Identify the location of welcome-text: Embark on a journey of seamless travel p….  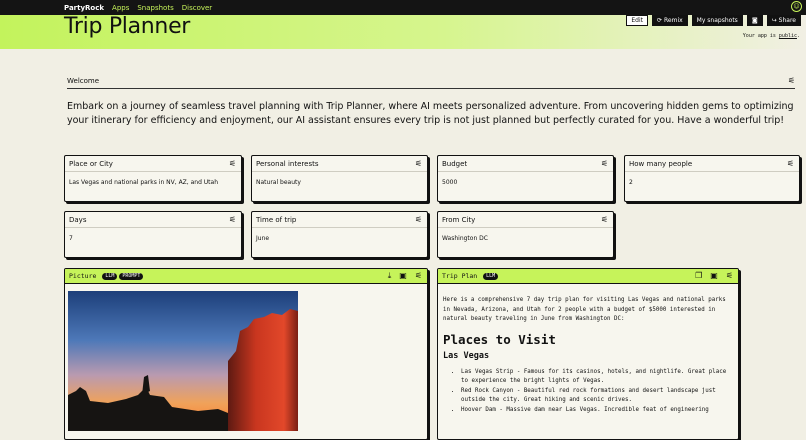
(430, 113).